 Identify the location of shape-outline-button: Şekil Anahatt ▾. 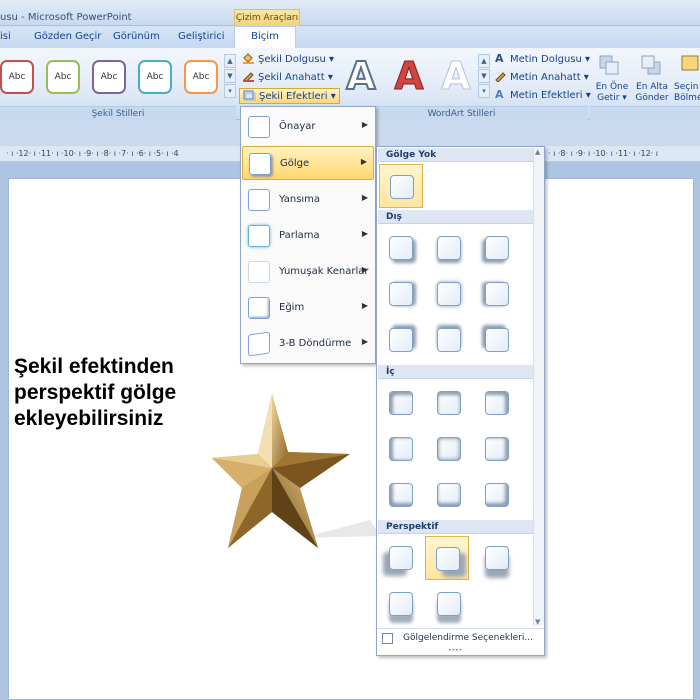
(287, 78).